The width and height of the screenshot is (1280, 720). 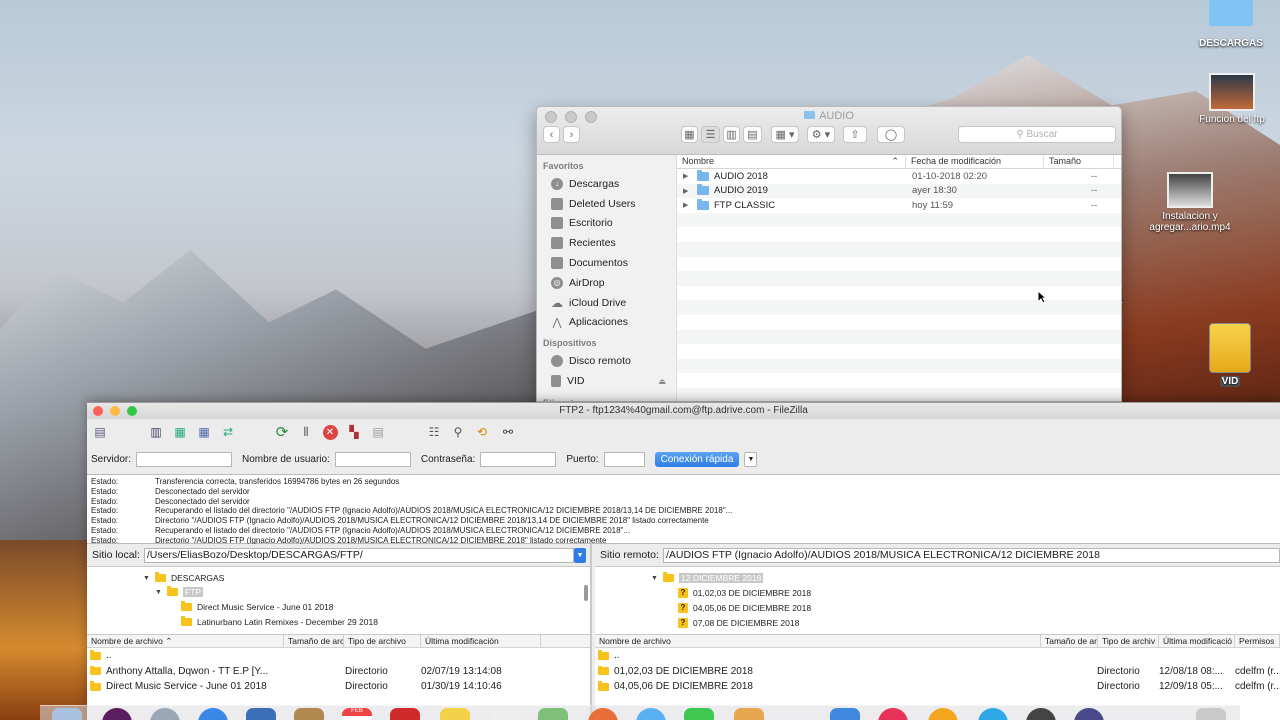 I want to click on column-header-size: Tamaño de ar, so click(x=1069, y=641).